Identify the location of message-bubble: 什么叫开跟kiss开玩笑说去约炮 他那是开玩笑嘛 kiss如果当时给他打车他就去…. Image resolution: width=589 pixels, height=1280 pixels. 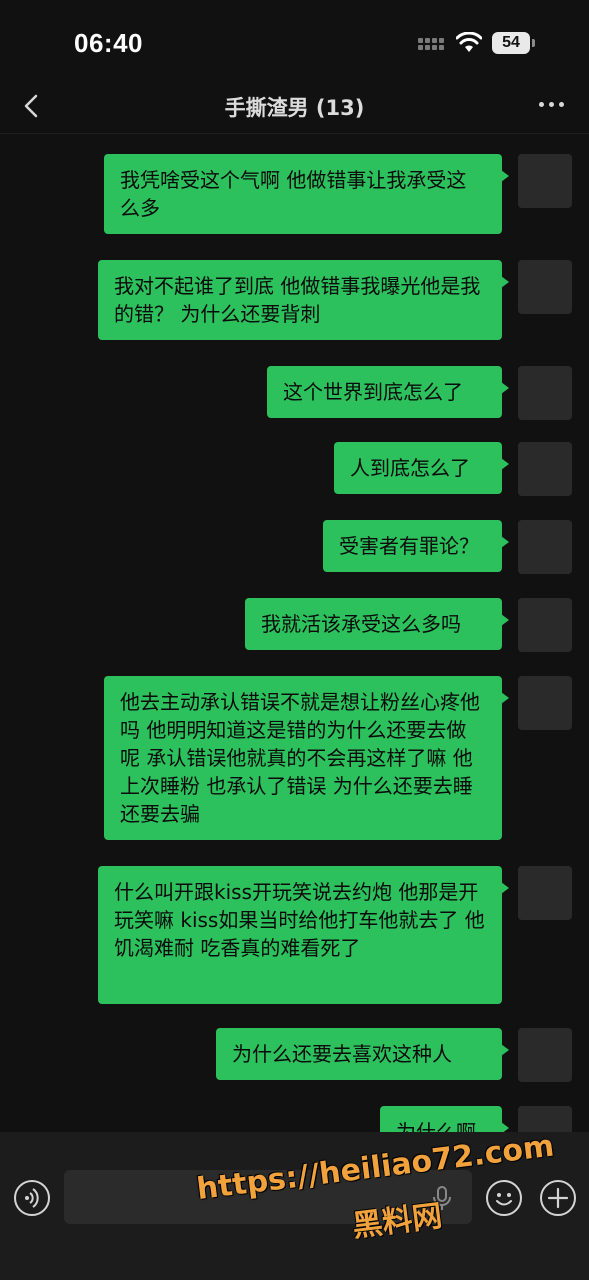
(303, 935).